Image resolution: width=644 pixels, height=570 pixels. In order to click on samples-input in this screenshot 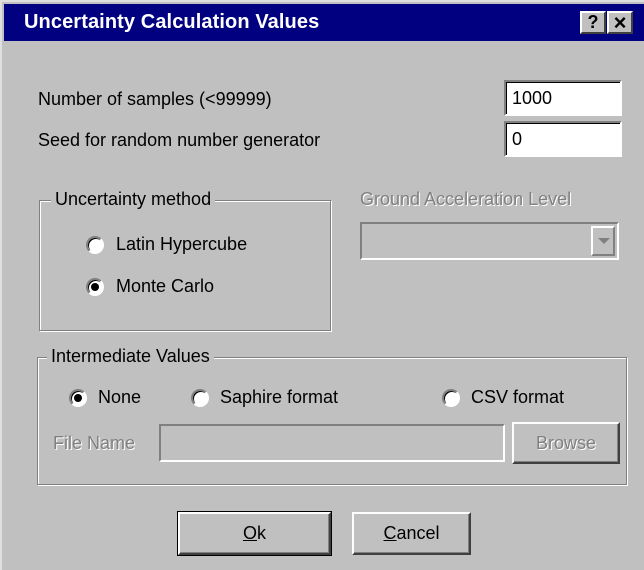, I will do `click(563, 98)`.